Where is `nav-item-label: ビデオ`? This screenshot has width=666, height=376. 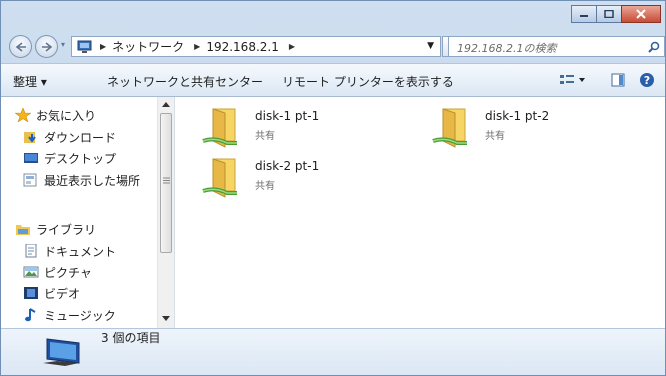 nav-item-label: ビデオ is located at coordinates (62, 293).